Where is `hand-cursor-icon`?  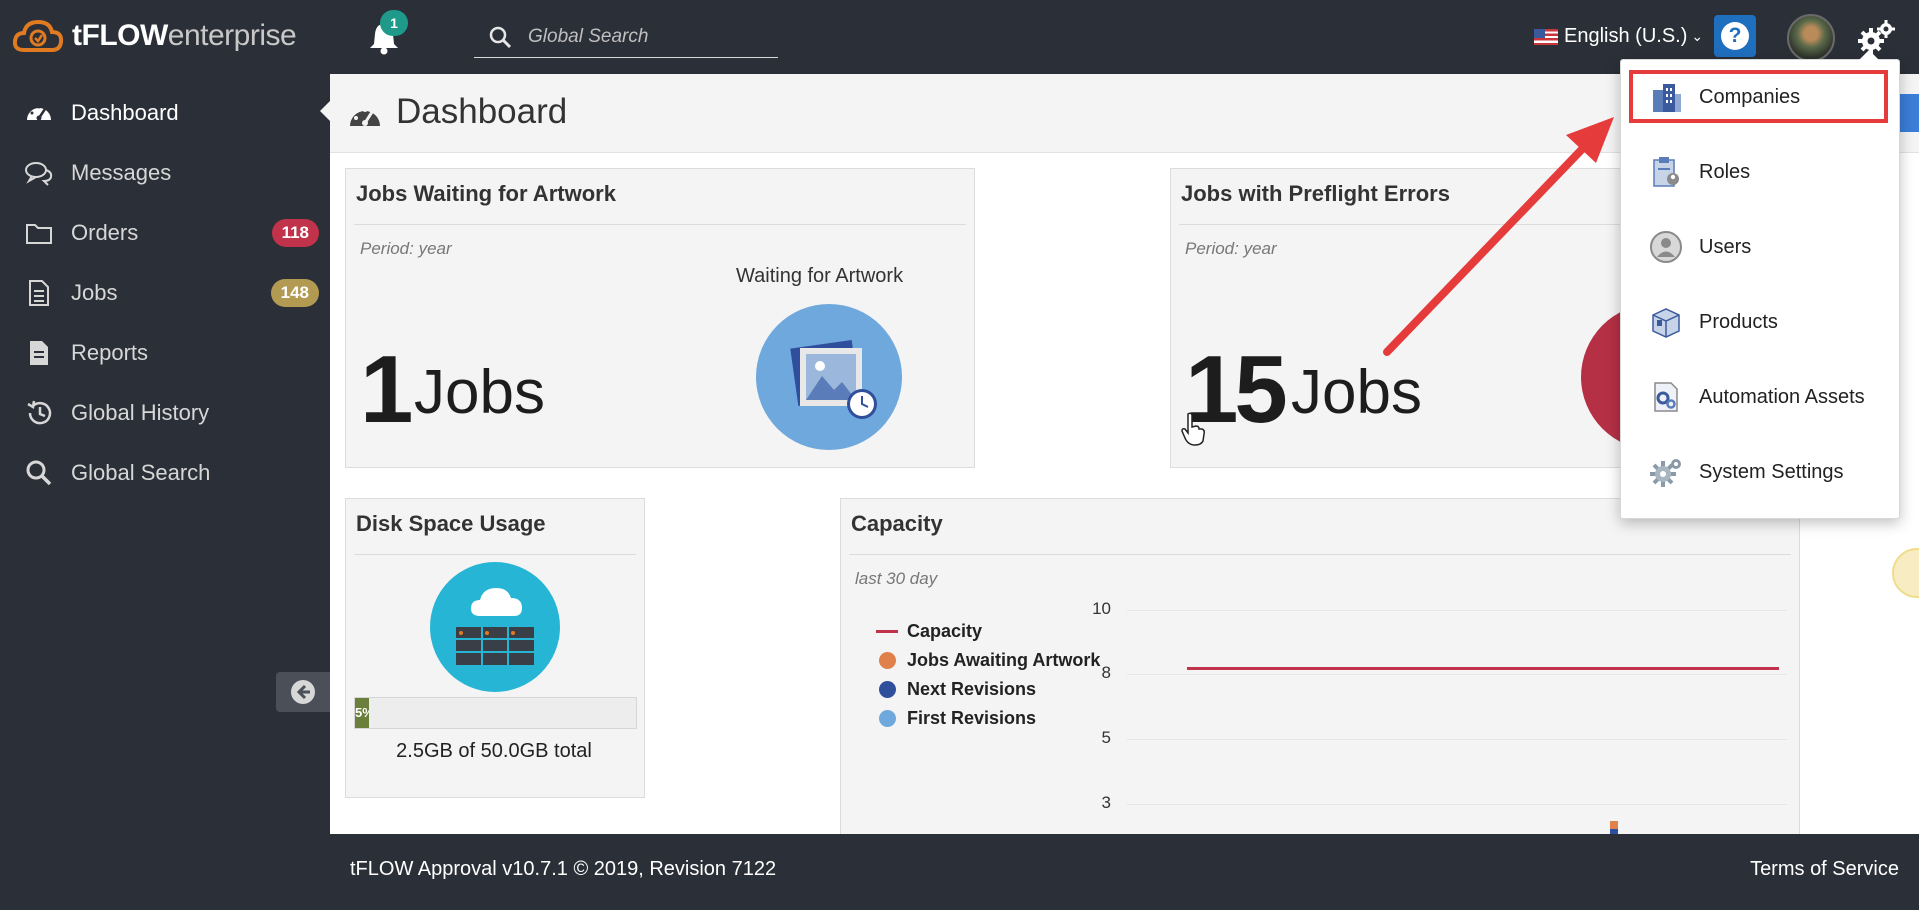 hand-cursor-icon is located at coordinates (1193, 429).